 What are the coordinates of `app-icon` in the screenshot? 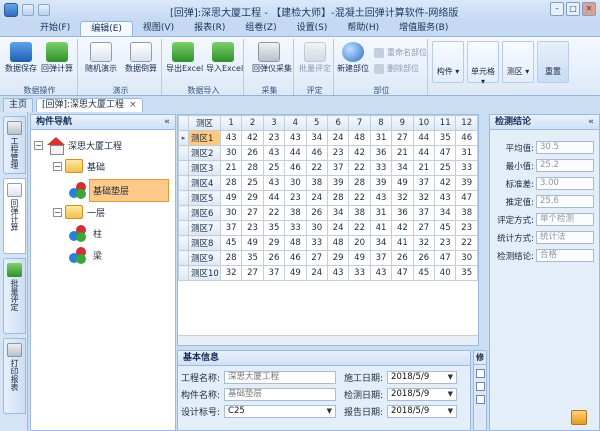 It's located at (11, 10).